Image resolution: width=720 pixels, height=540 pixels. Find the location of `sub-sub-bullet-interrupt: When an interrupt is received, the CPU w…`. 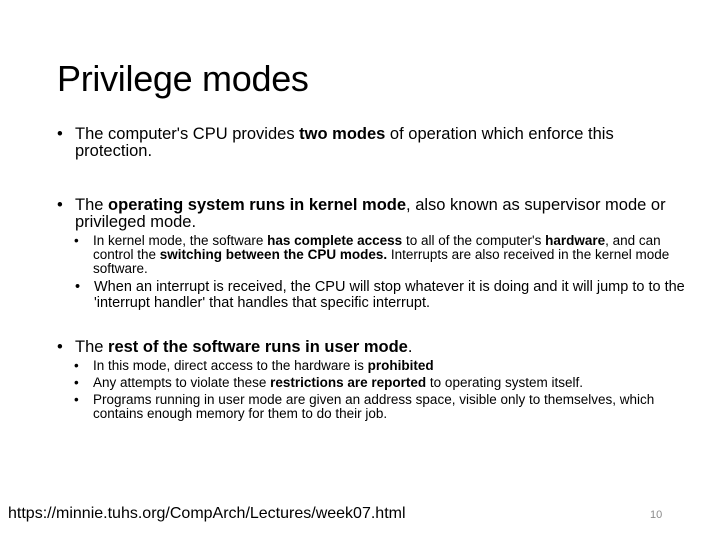

sub-sub-bullet-interrupt: When an interrupt is received, the CPU w… is located at coordinates (381, 295).